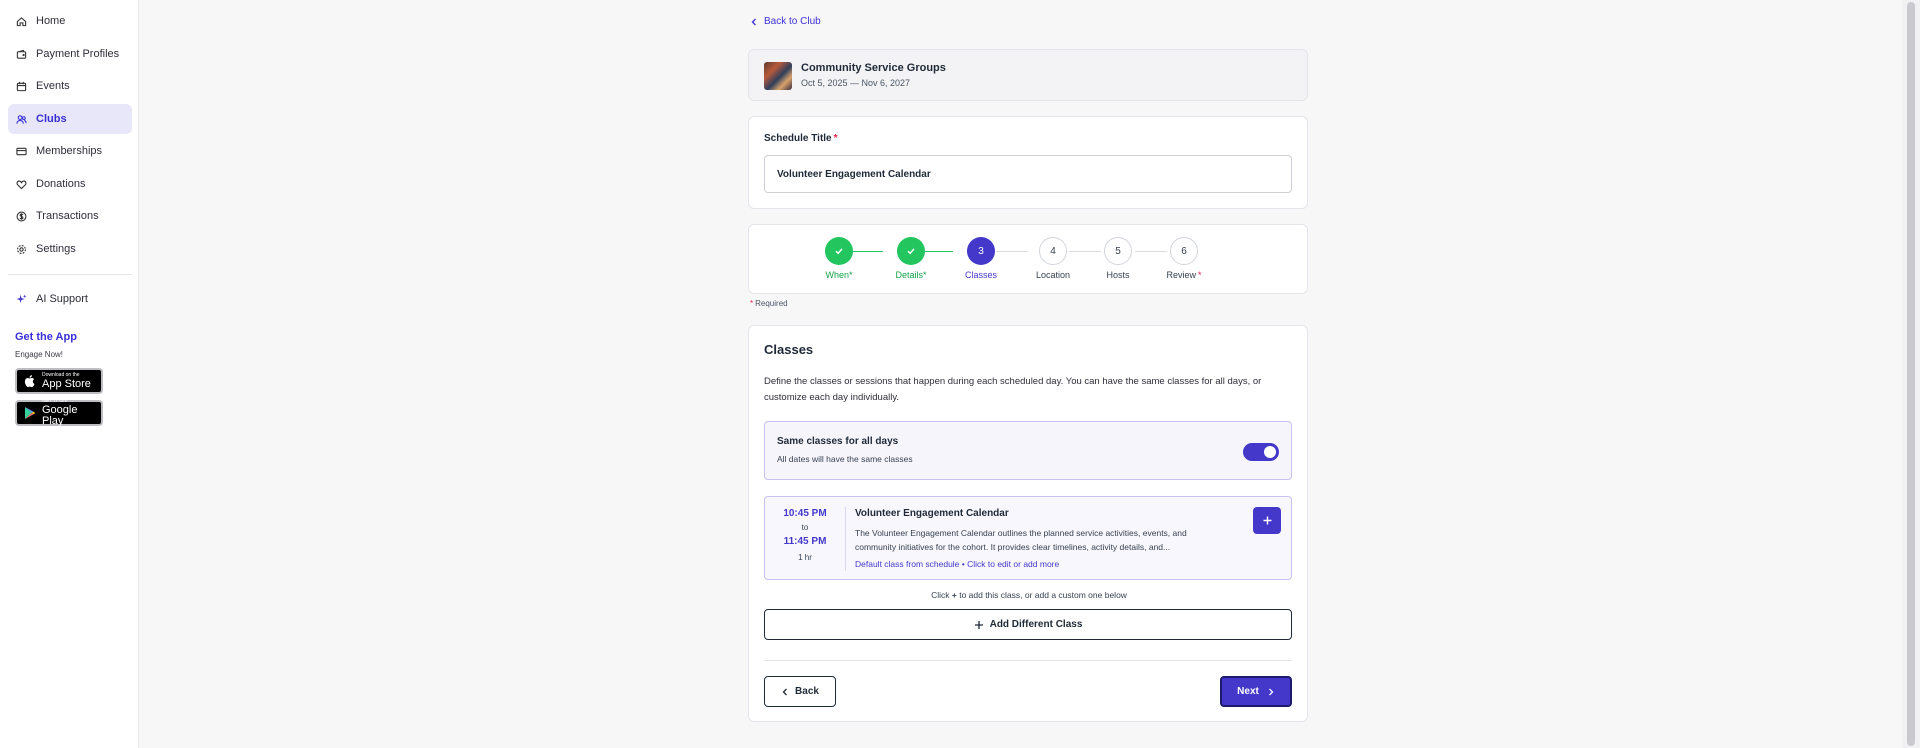  I want to click on classes-title: Classes, so click(789, 349).